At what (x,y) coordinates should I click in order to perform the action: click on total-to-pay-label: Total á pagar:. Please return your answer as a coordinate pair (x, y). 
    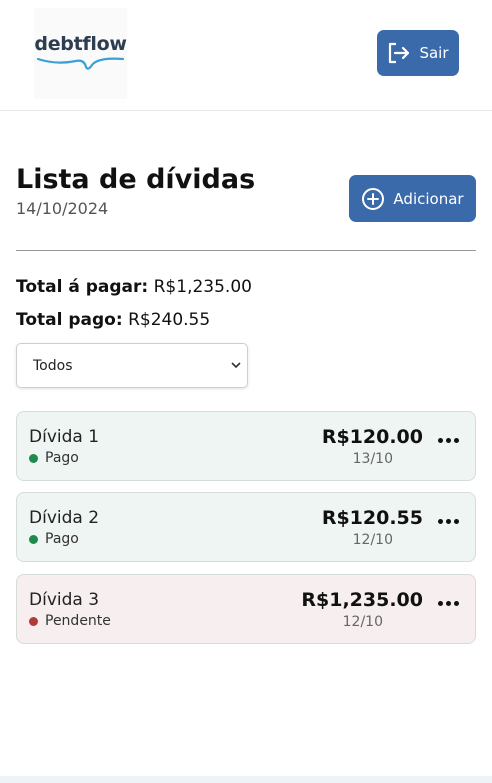
    Looking at the image, I should click on (82, 287).